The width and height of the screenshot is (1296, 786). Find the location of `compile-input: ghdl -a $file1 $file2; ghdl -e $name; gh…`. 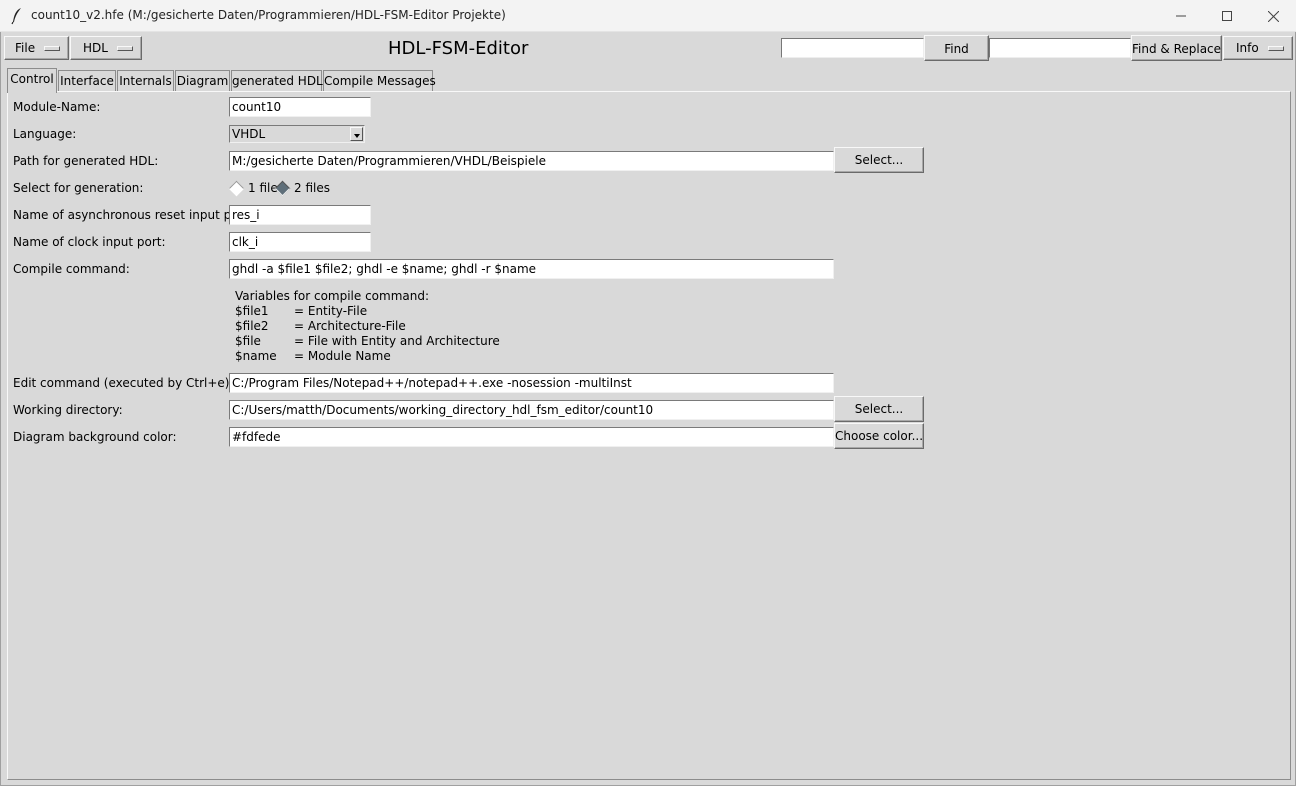

compile-input: ghdl -a $file1 $file2; ghdl -e $name; gh… is located at coordinates (531, 269).